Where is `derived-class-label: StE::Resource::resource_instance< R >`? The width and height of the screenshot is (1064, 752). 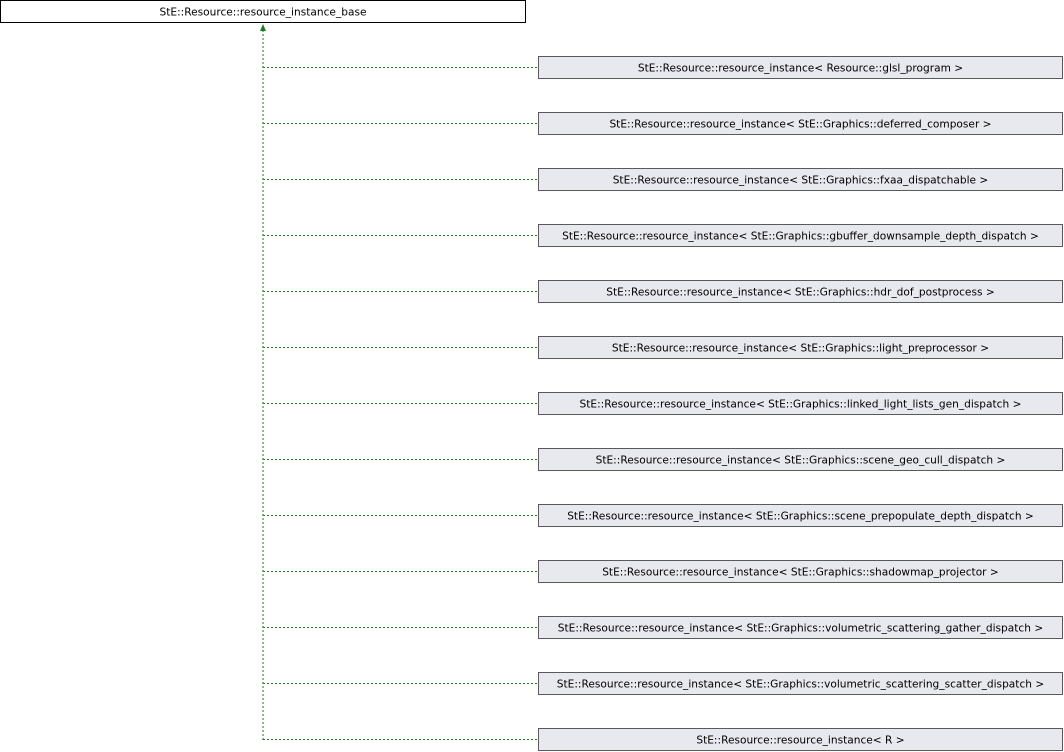
derived-class-label: StE::Resource::resource_instance< R > is located at coordinates (800, 741).